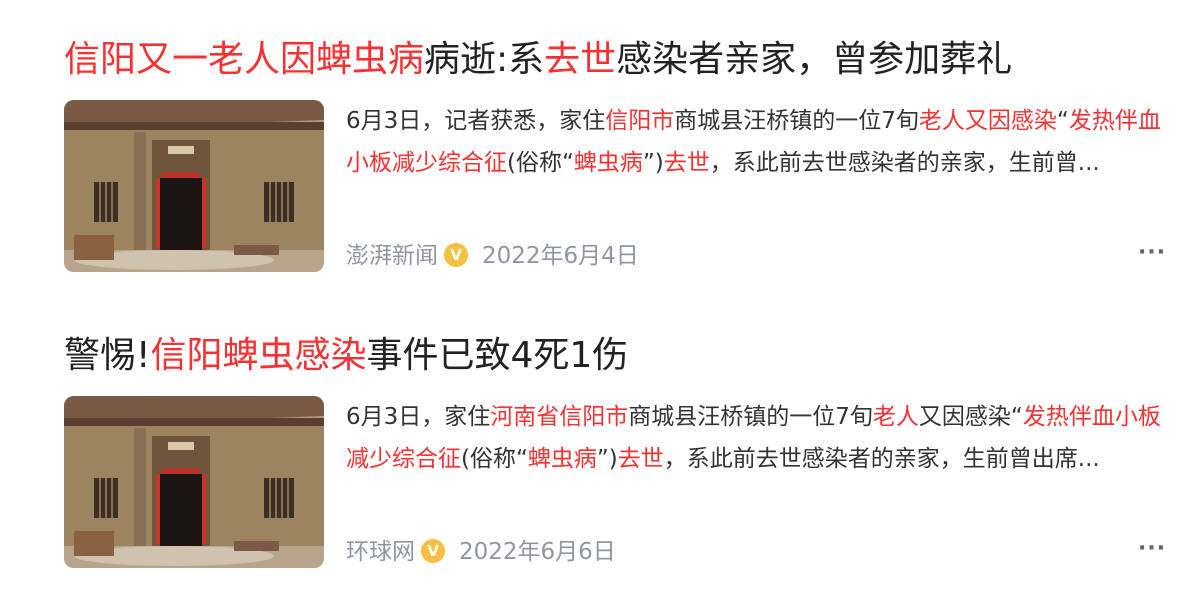 The height and width of the screenshot is (597, 1203). What do you see at coordinates (560, 256) in the screenshot?
I see `publish-date: 2022年6月4日` at bounding box center [560, 256].